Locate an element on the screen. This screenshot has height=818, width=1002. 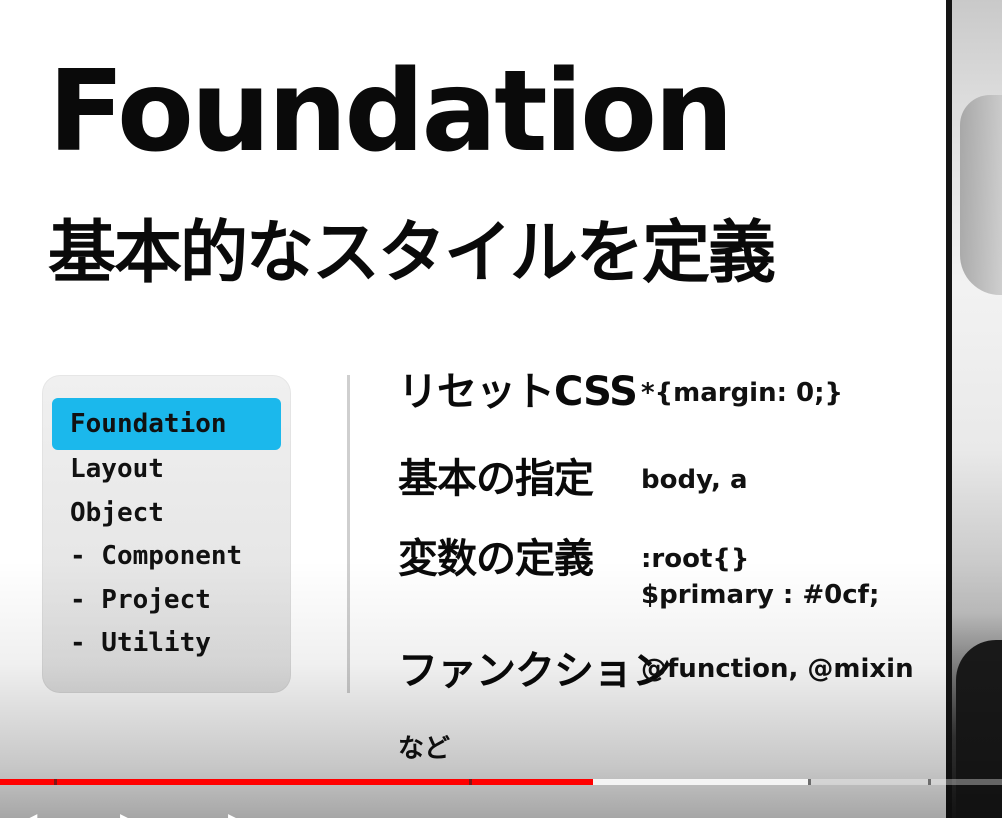
webcam-feed is located at coordinates (977, 409).